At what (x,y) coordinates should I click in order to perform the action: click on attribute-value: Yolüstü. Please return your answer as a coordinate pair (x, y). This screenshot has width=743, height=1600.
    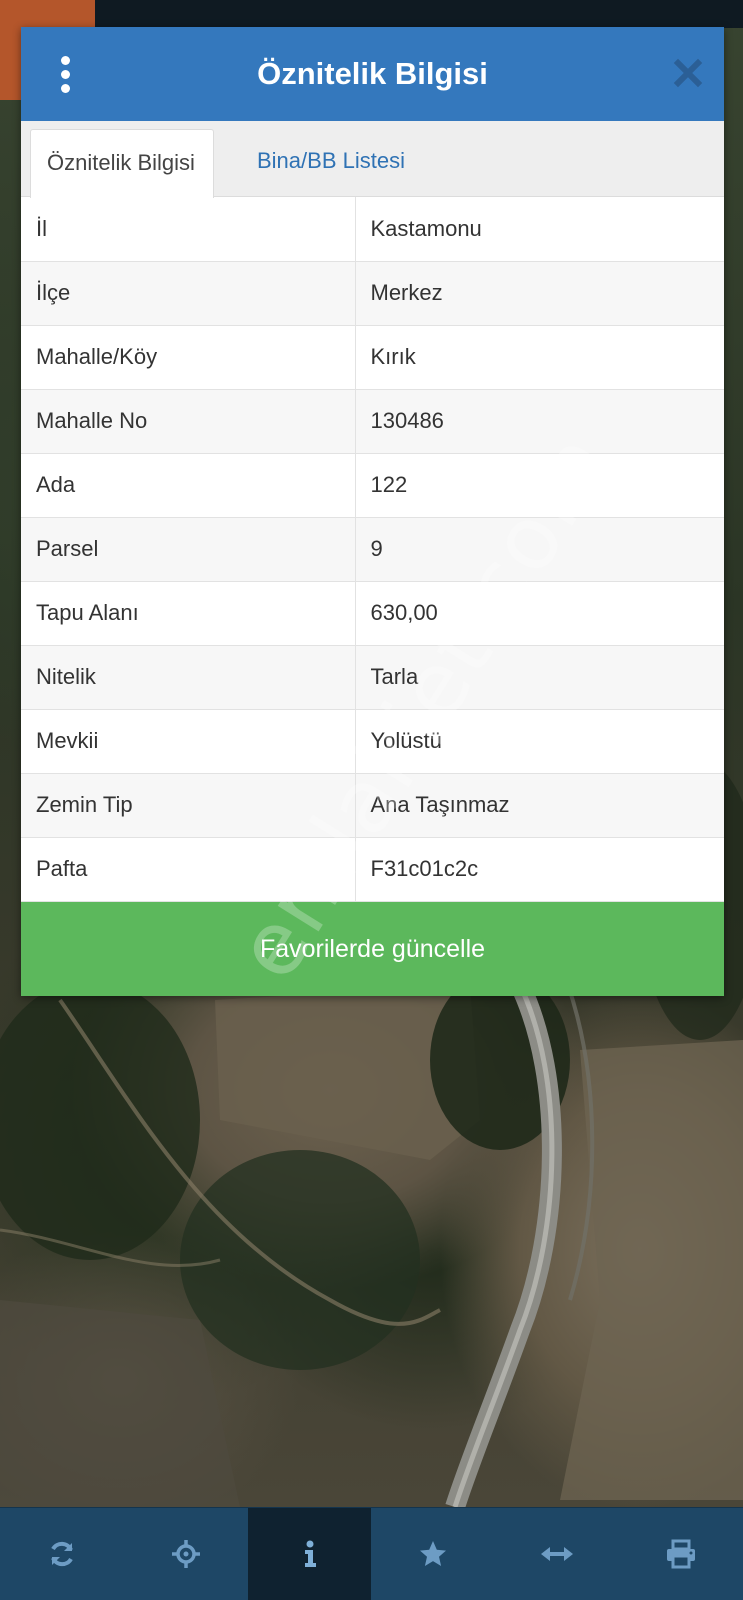
    Looking at the image, I should click on (539, 741).